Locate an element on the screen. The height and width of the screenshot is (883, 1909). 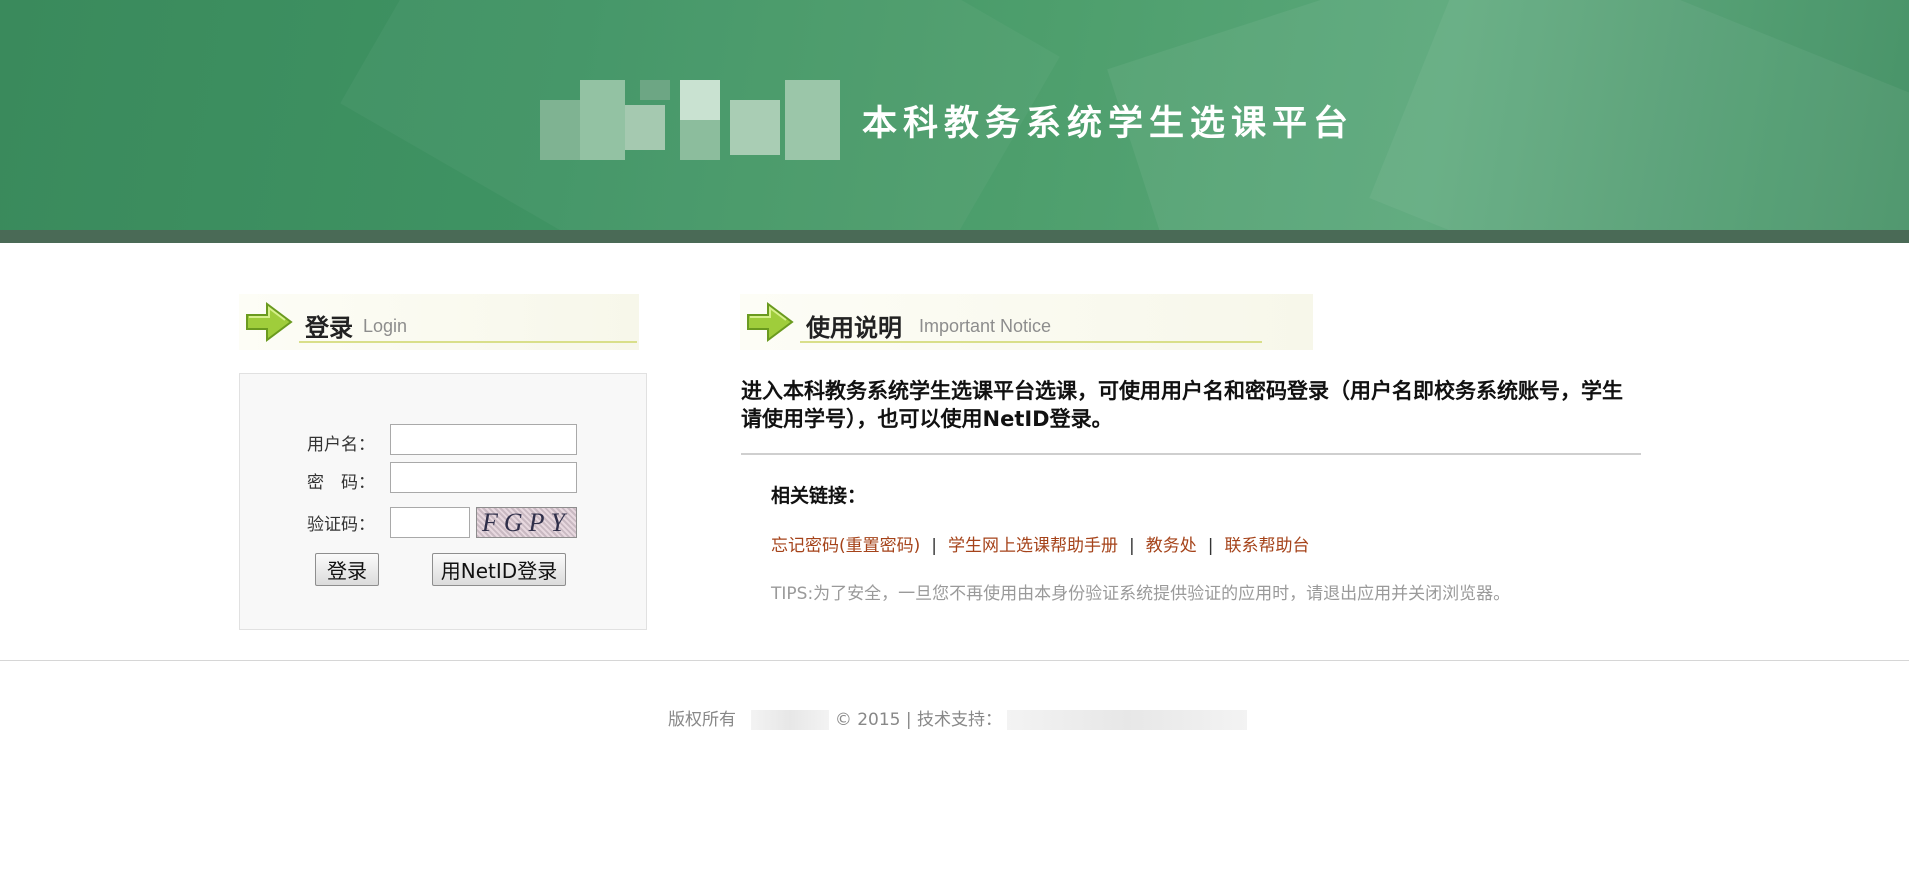
captcha-label: 验证码： is located at coordinates (341, 525).